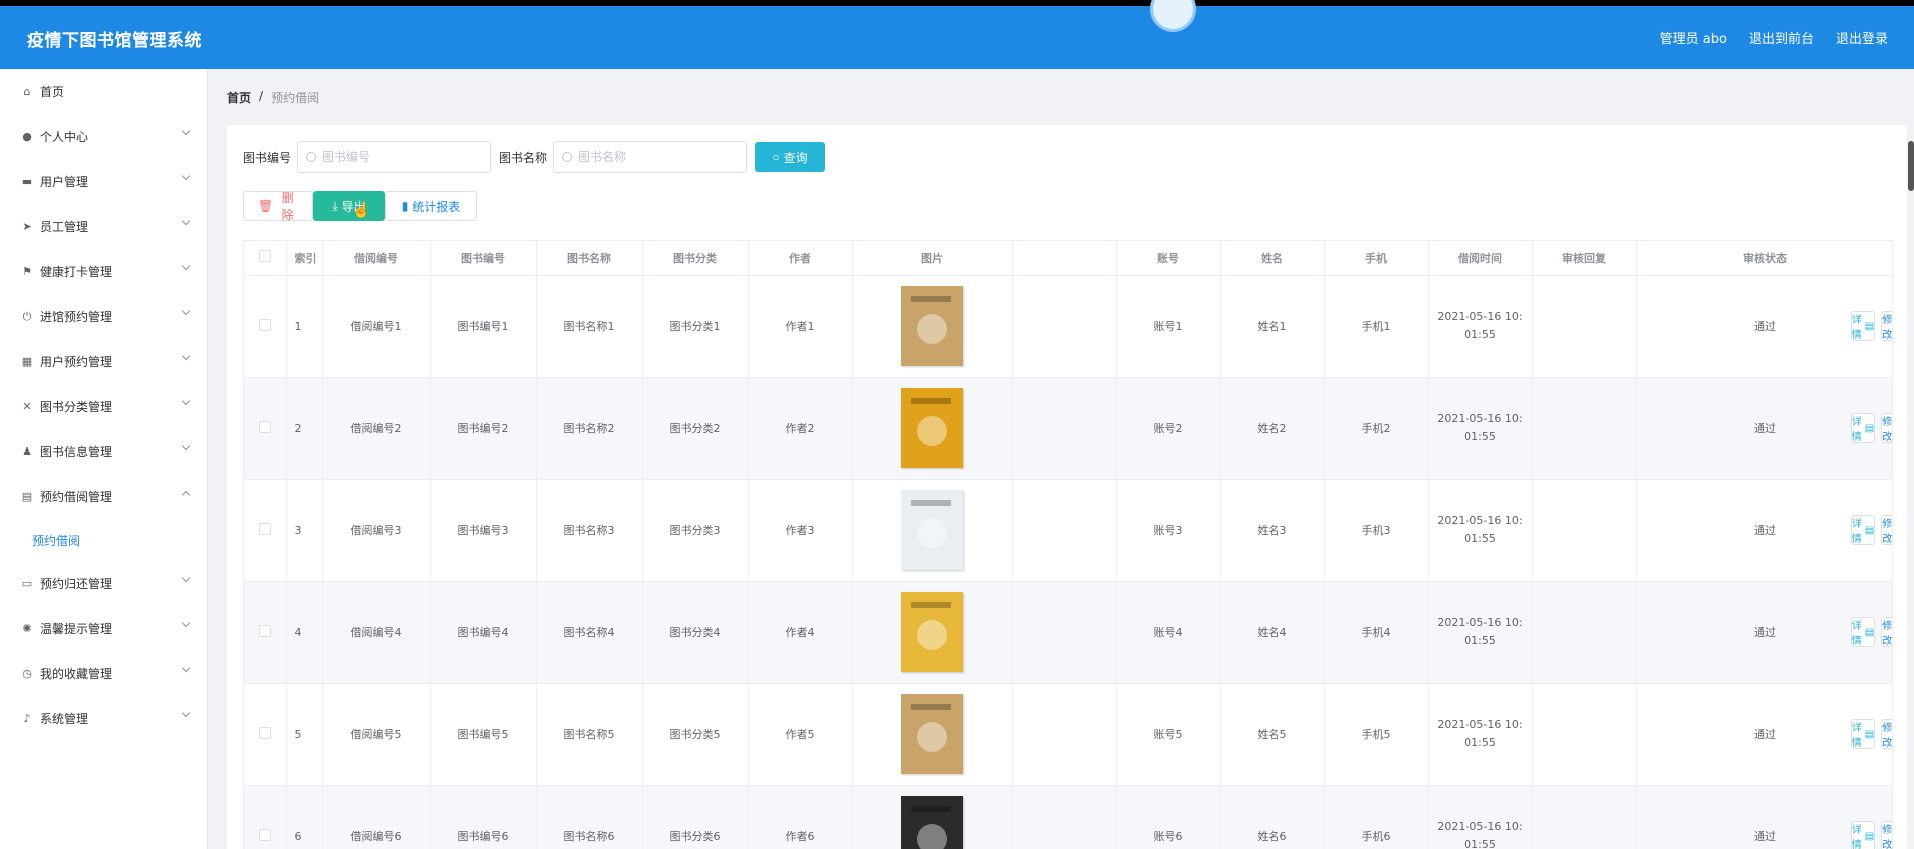 The image size is (1914, 849). I want to click on cell-name: 姓名3, so click(1272, 530).